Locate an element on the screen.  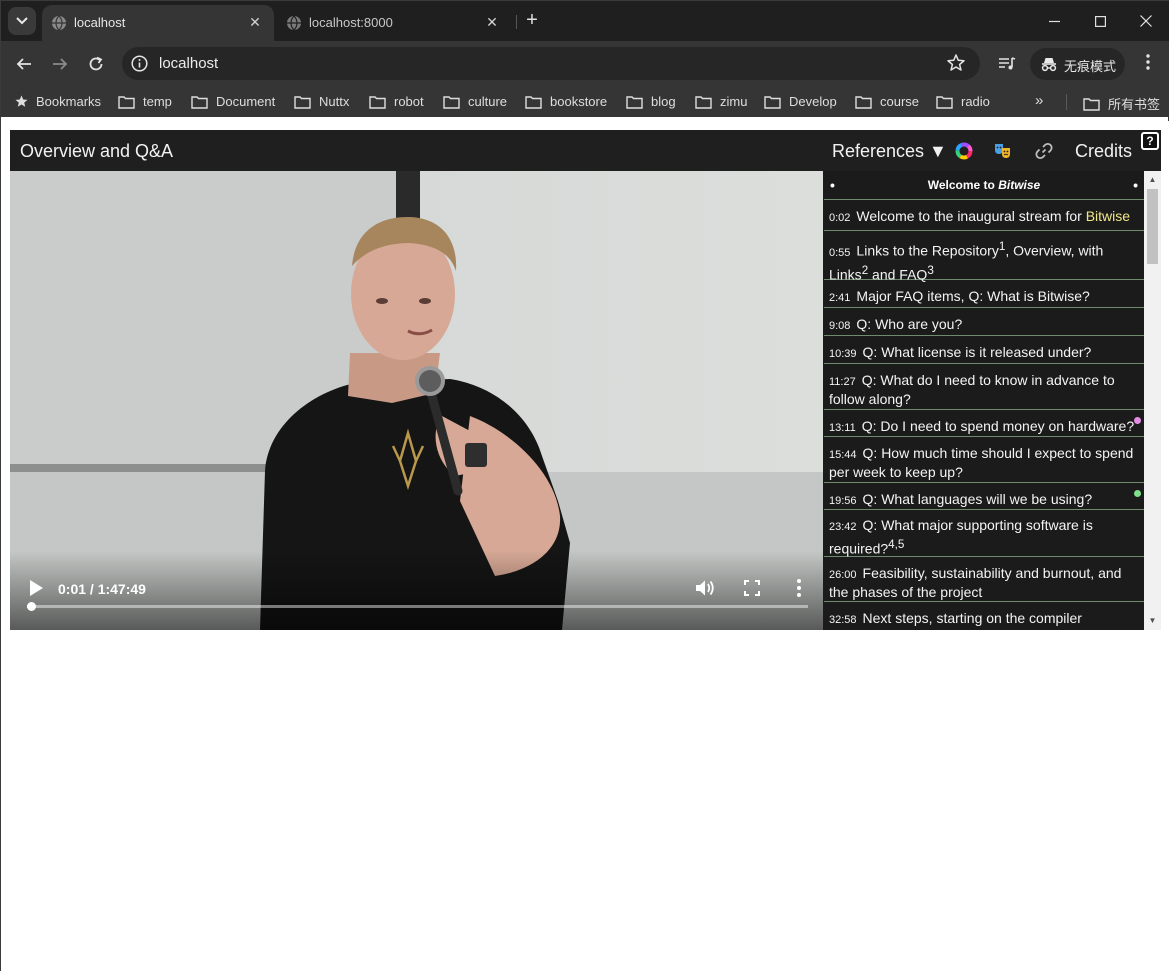
fullscreen-icon is located at coordinates (752, 588).